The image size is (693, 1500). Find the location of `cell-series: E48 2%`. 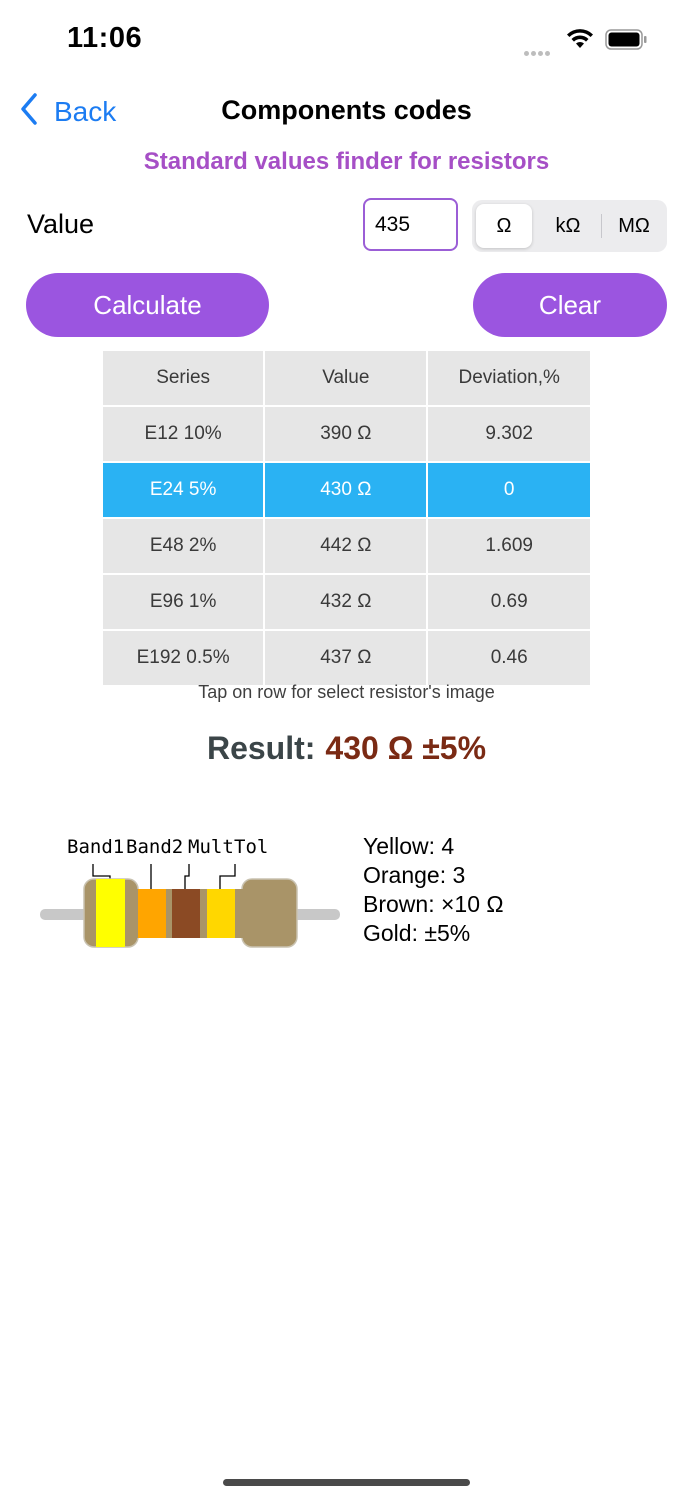

cell-series: E48 2% is located at coordinates (183, 546).